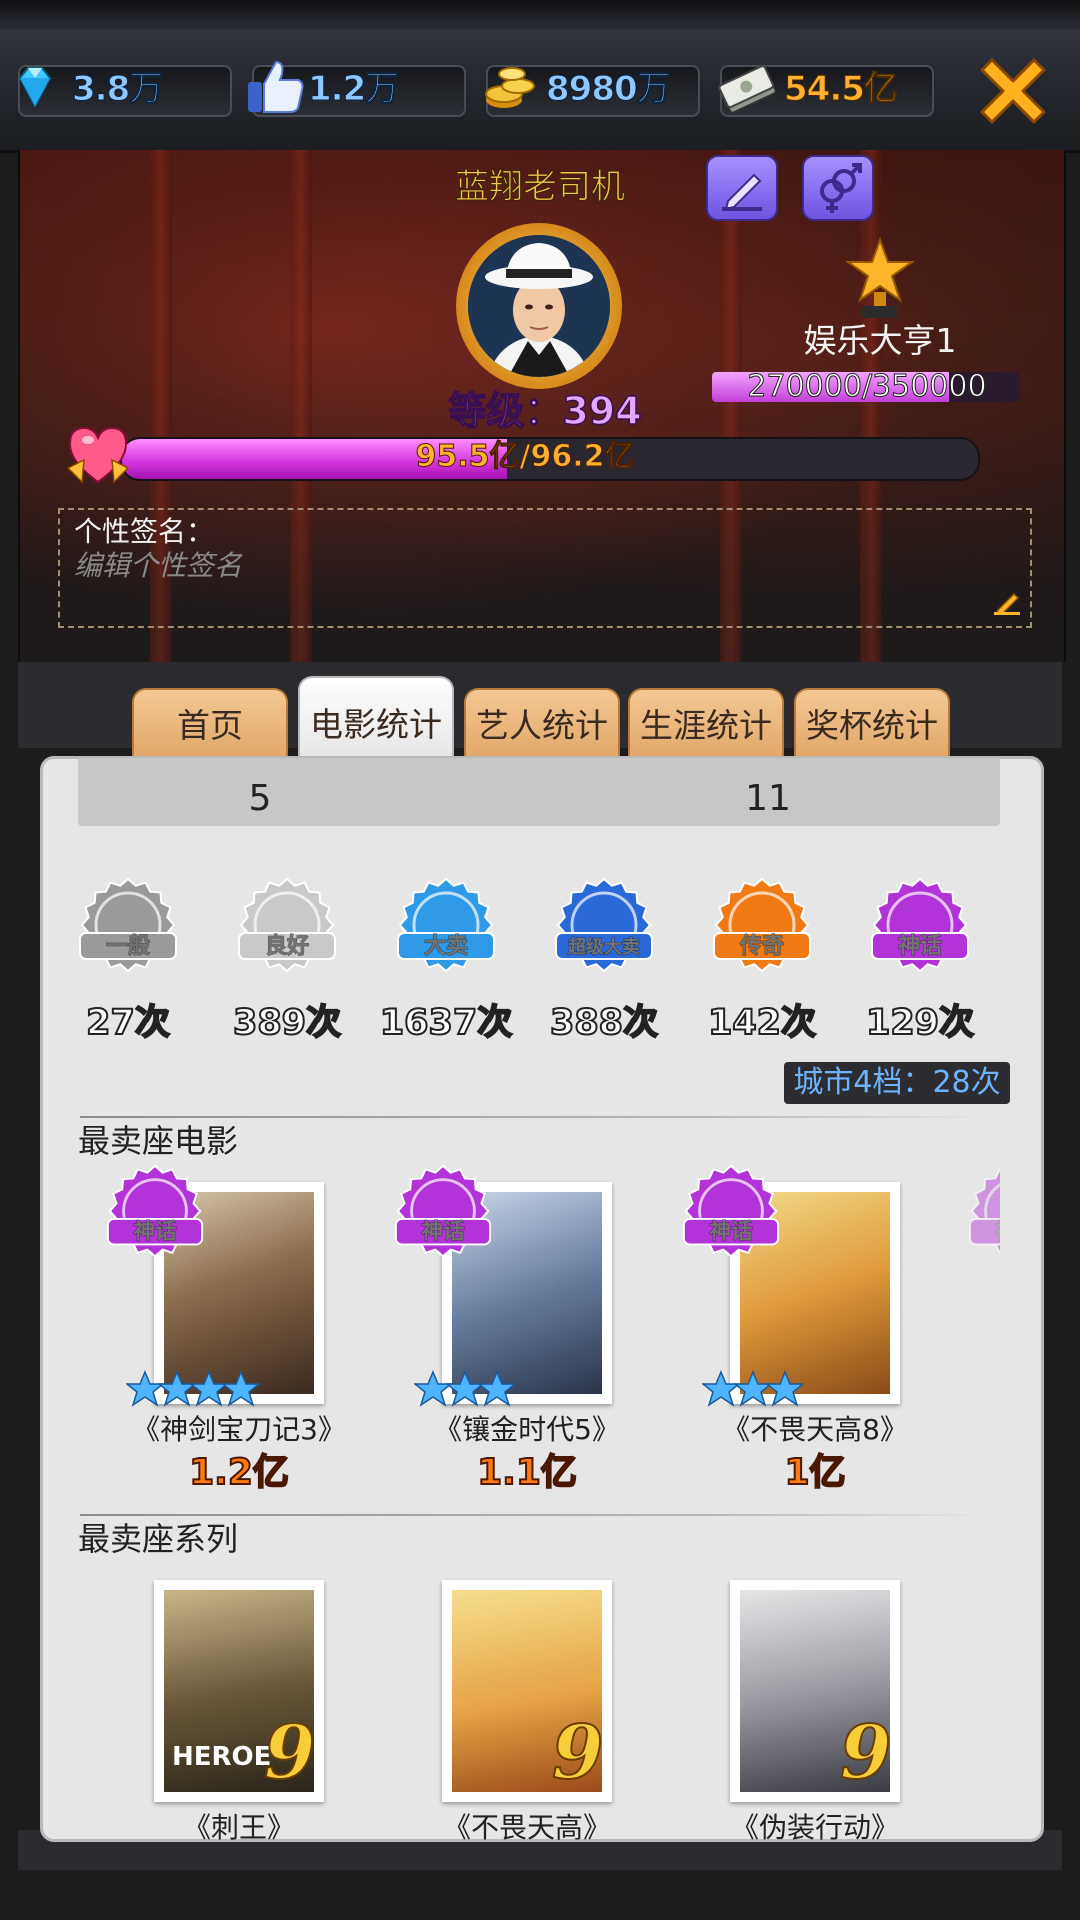 This screenshot has width=1080, height=1920. What do you see at coordinates (841, 89) in the screenshot?
I see `cash-value: 54.5亿` at bounding box center [841, 89].